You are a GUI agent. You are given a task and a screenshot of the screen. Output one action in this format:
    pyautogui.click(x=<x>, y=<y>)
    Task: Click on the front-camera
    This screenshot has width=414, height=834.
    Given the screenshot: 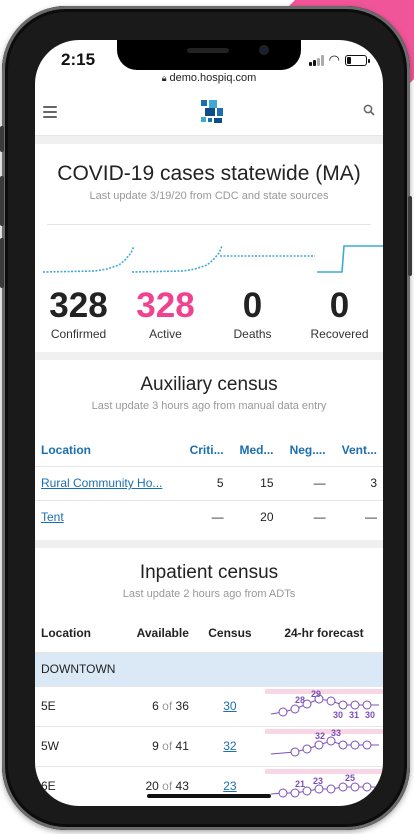 What is the action you would take?
    pyautogui.click(x=264, y=50)
    